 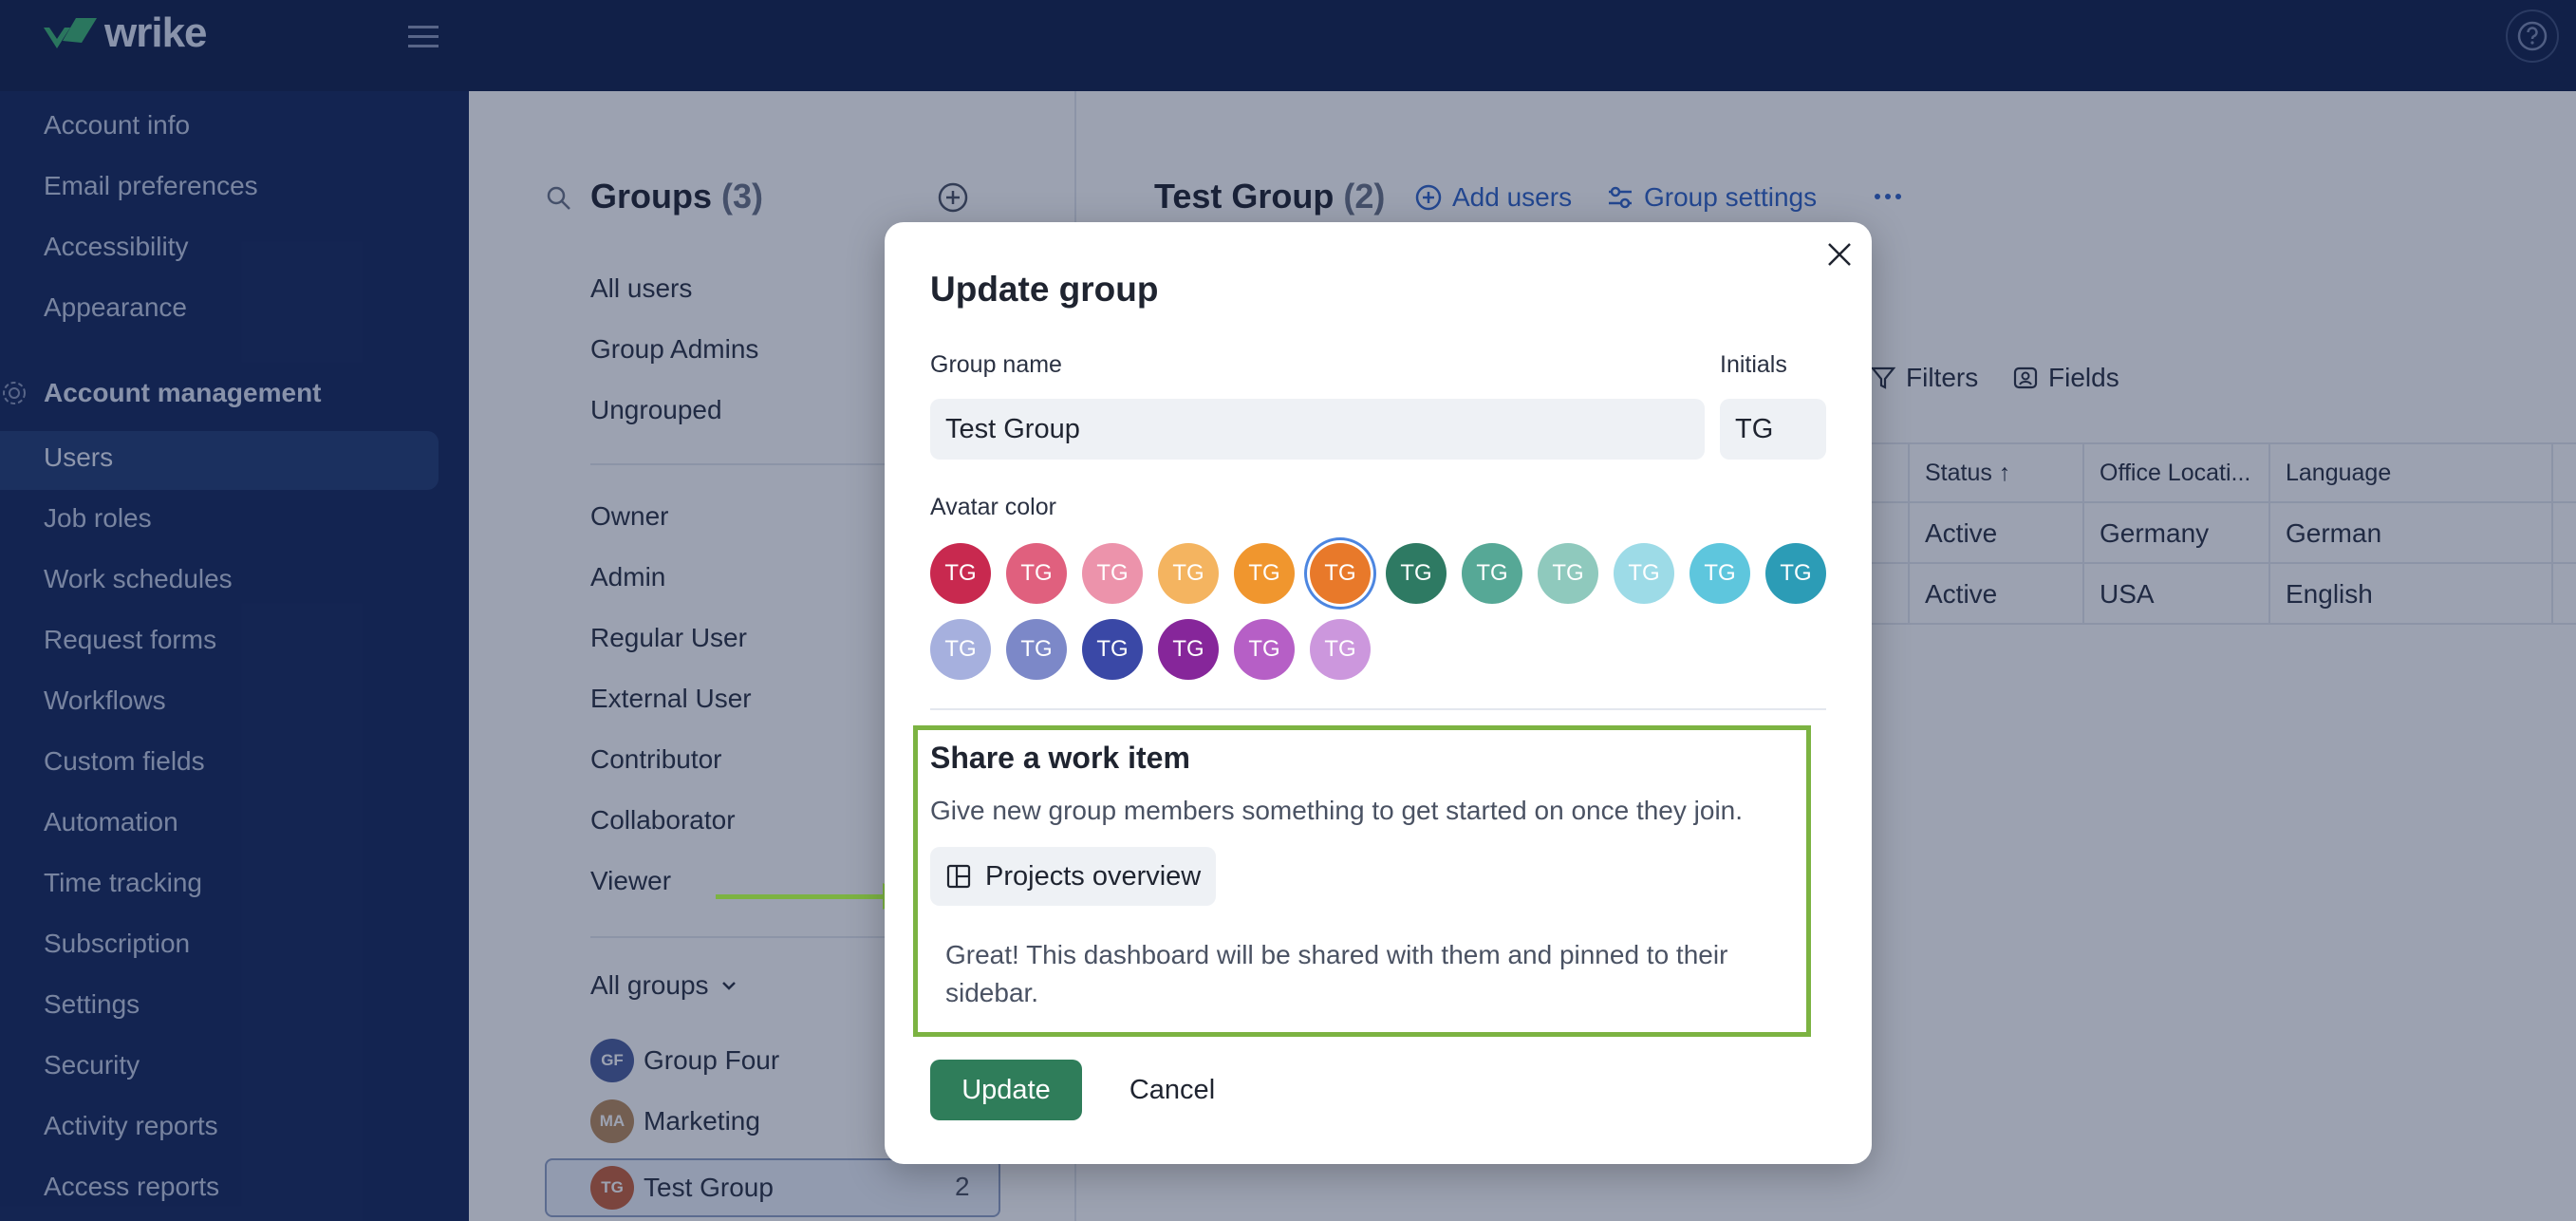 What do you see at coordinates (993, 507) in the screenshot?
I see `avatar-color-label: Avatar color` at bounding box center [993, 507].